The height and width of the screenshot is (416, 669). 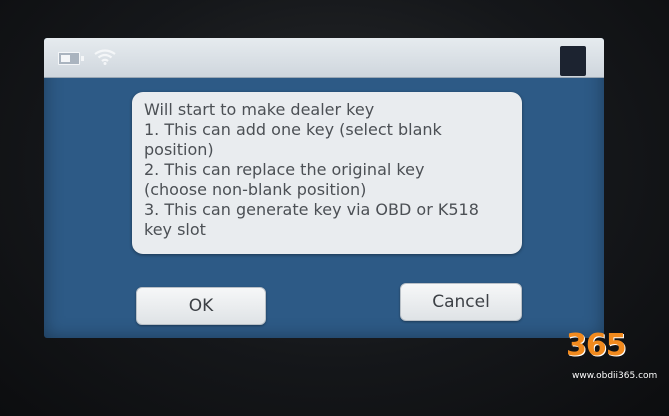 I want to click on ok-button: OK, so click(x=201, y=306).